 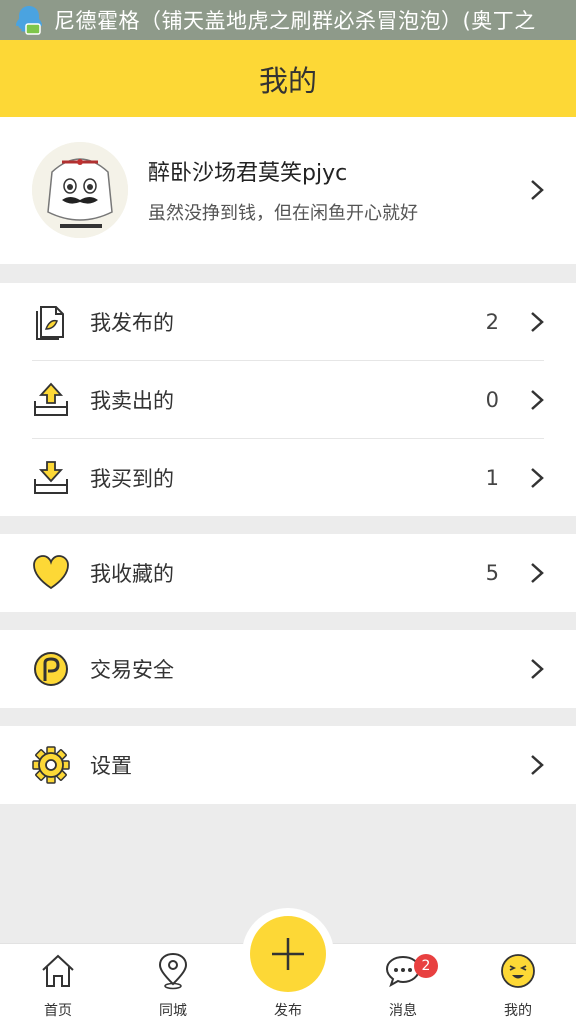 I want to click on menu-item-favorites: 我收藏的 5, so click(x=288, y=573).